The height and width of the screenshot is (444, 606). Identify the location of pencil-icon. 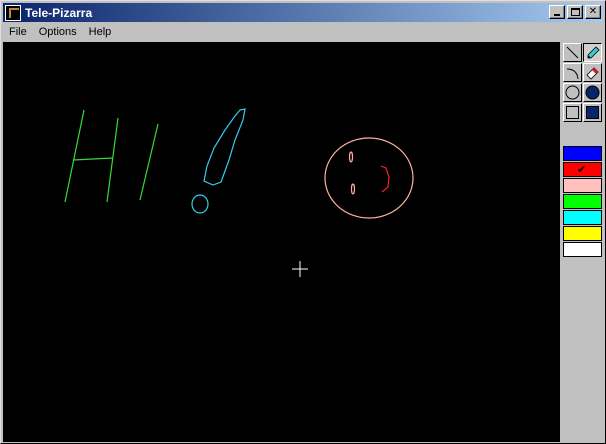
(593, 52).